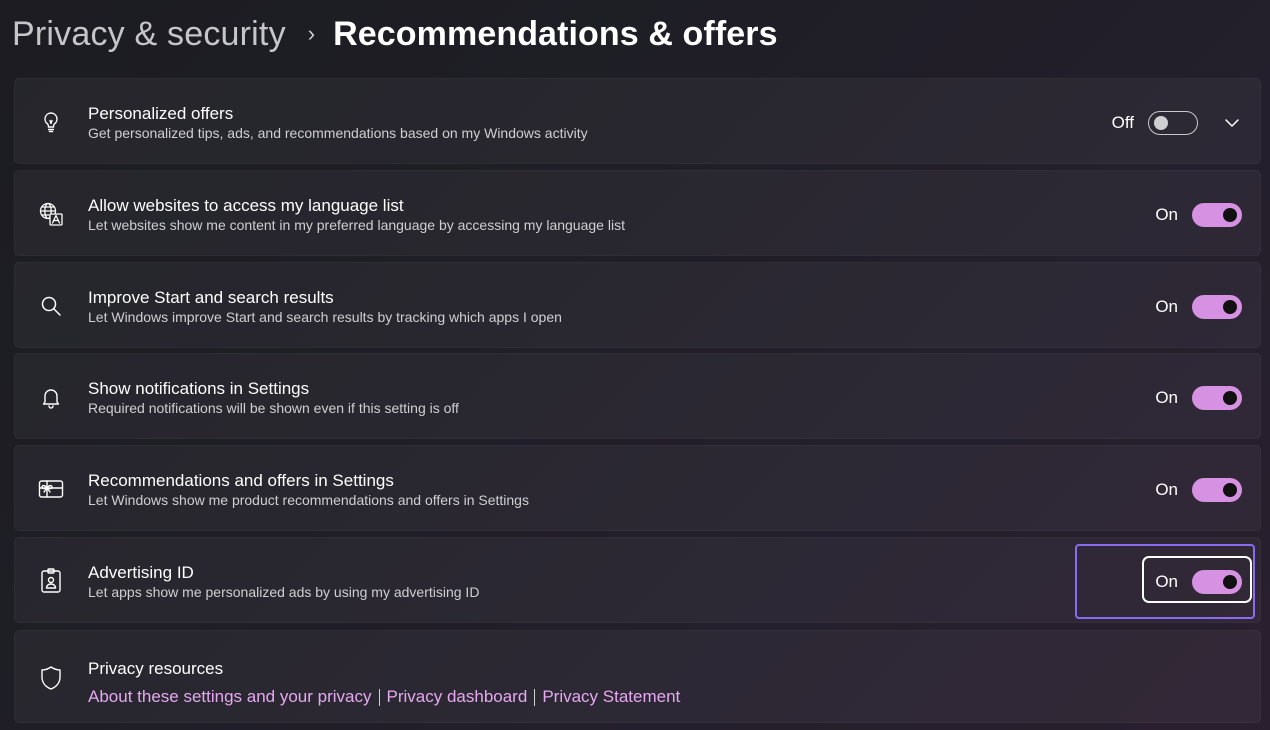 The width and height of the screenshot is (1270, 730). I want to click on shield-icon, so click(51, 678).